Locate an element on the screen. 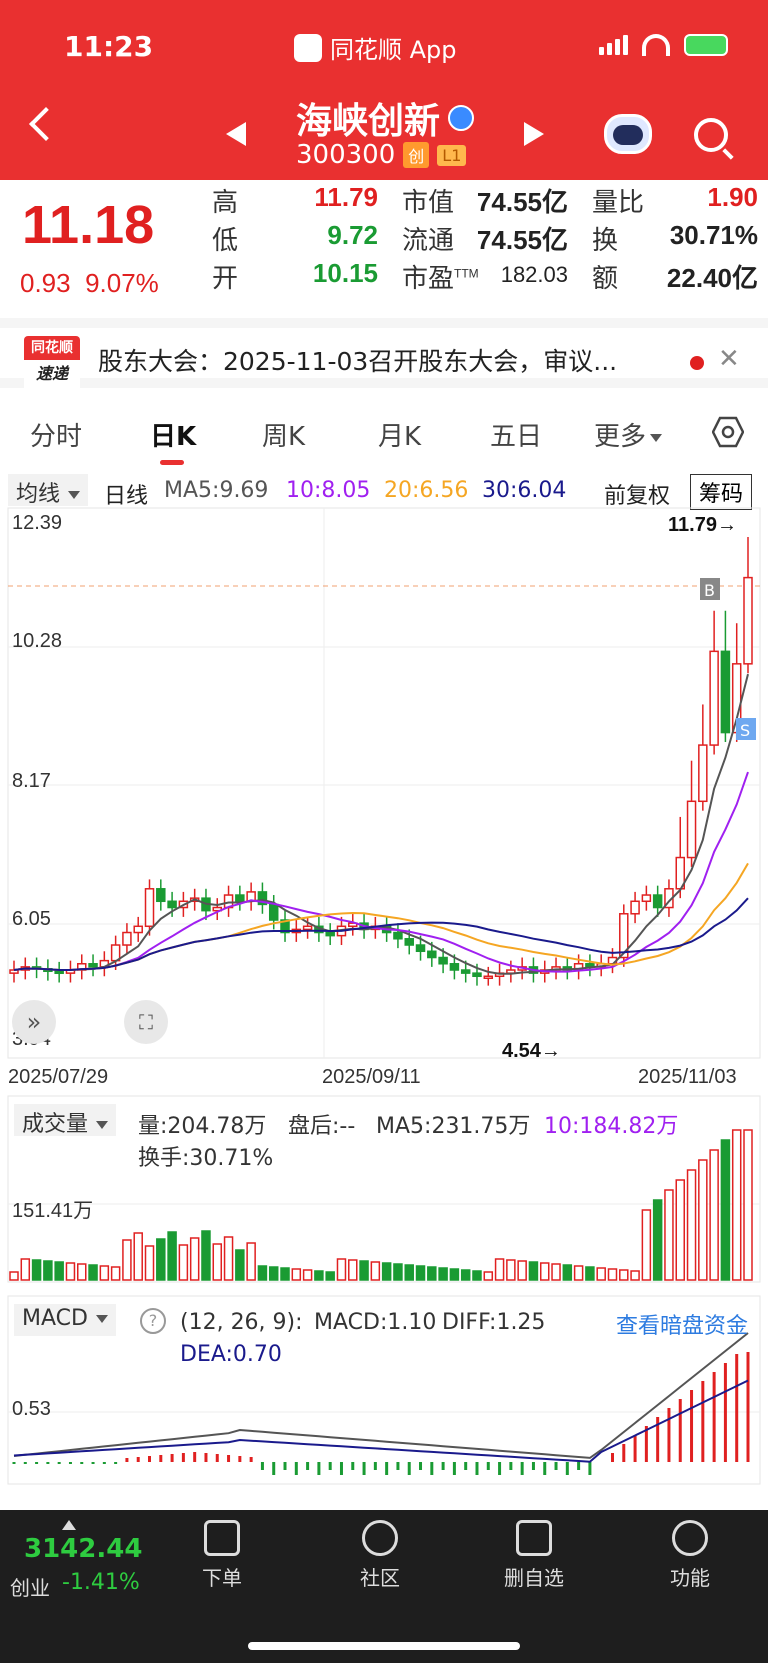 The width and height of the screenshot is (768, 1663). expand-left-icon: » is located at coordinates (34, 1022).